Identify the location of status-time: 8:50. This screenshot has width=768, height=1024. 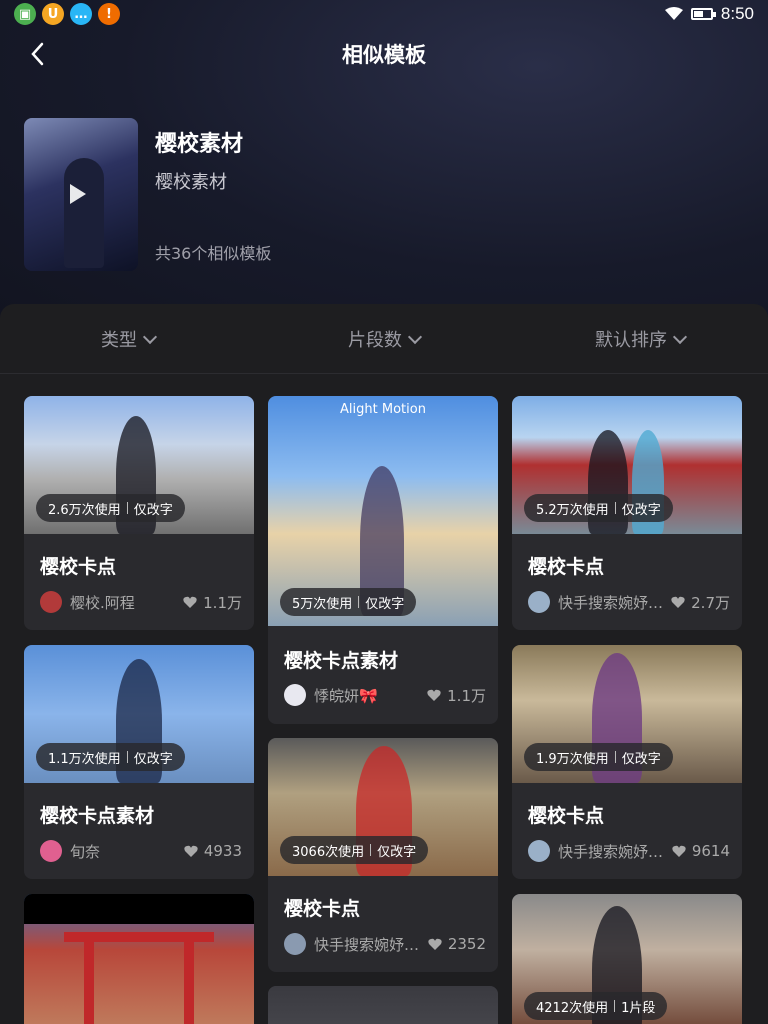
(737, 13).